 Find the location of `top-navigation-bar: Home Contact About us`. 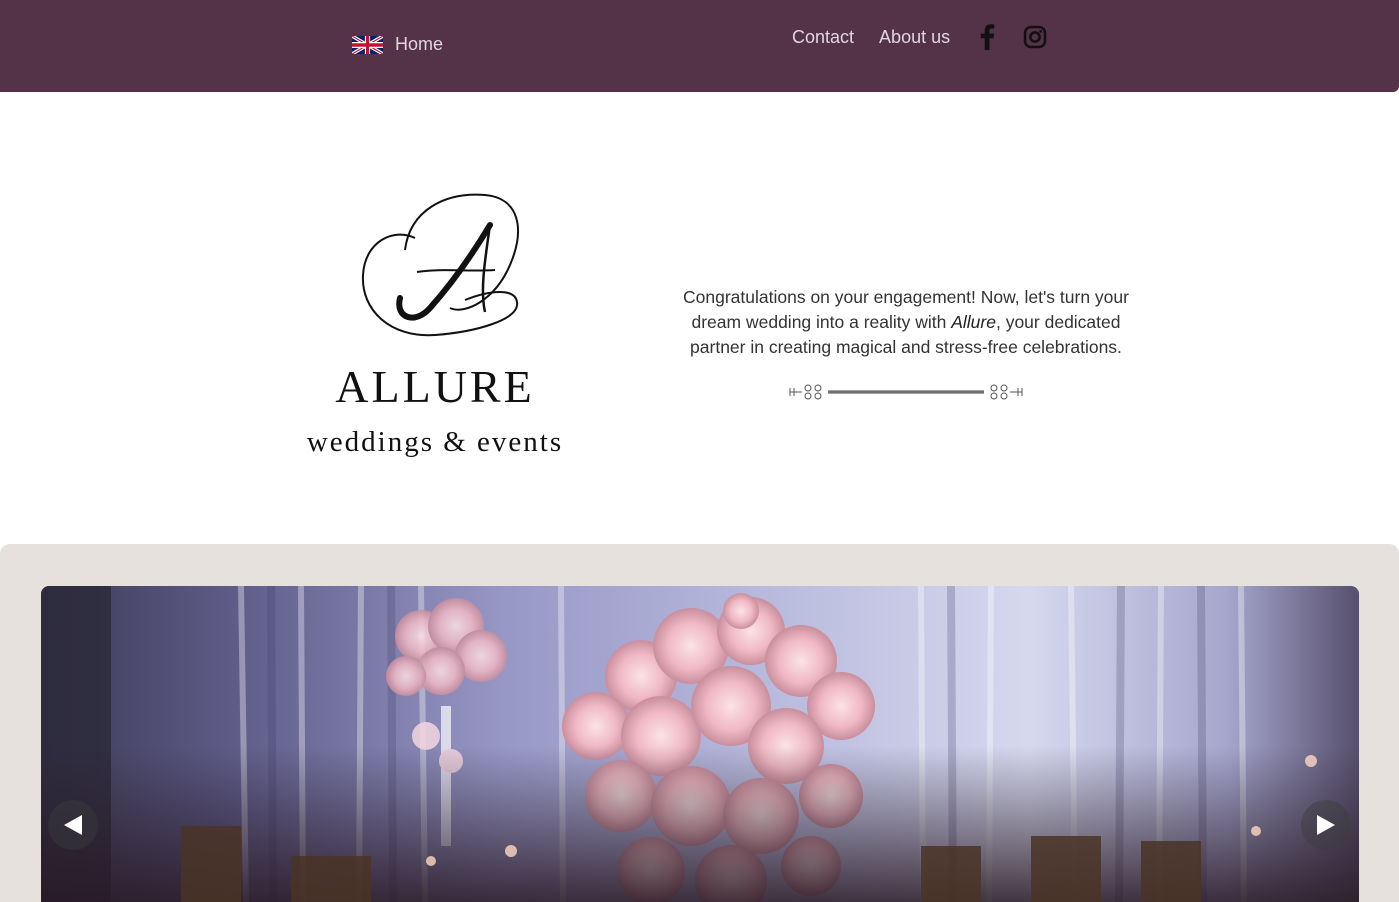

top-navigation-bar: Home Contact About us is located at coordinates (699, 46).